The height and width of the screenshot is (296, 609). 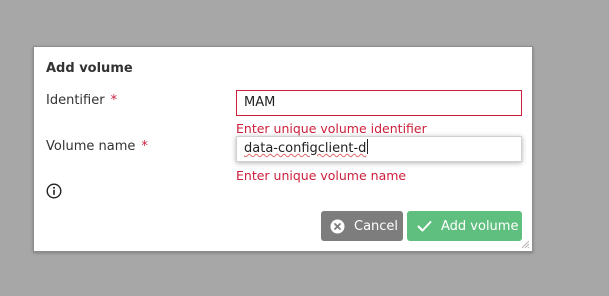 What do you see at coordinates (75, 100) in the screenshot?
I see `identifier-label-text: Identifier` at bounding box center [75, 100].